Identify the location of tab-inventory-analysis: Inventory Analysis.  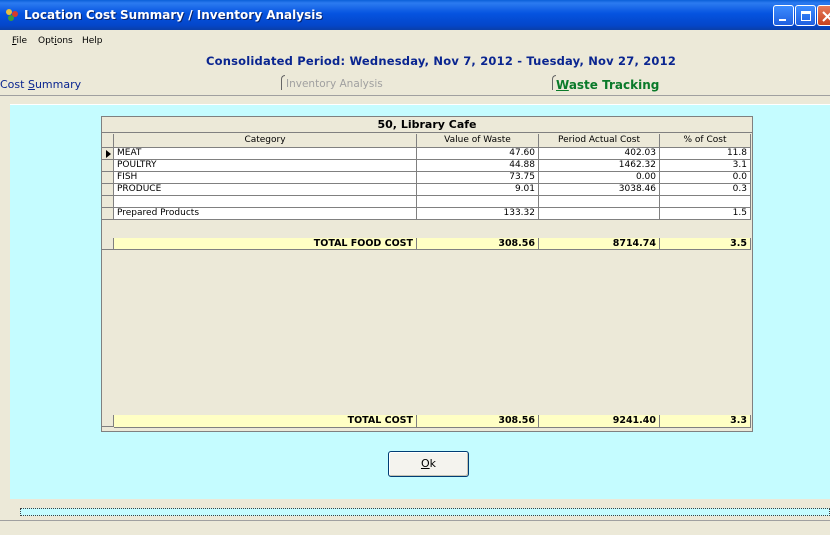
(334, 84).